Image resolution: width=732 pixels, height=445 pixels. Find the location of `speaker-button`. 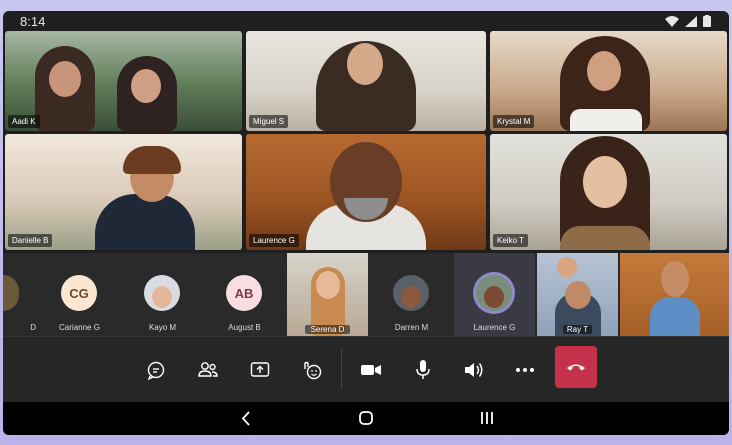

speaker-button is located at coordinates (474, 370).